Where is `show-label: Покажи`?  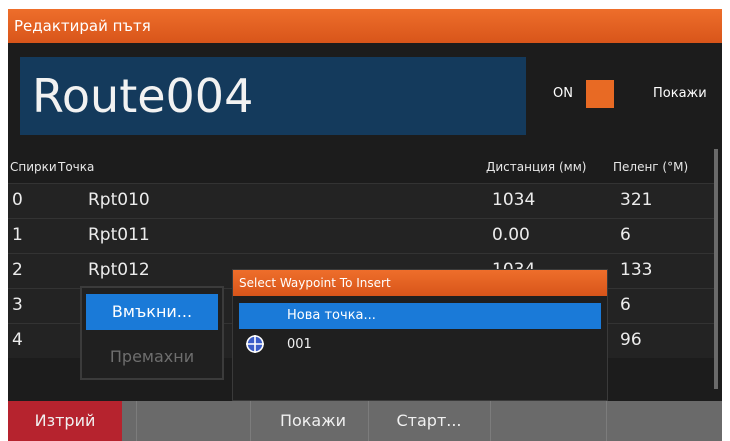 show-label: Покажи is located at coordinates (680, 93).